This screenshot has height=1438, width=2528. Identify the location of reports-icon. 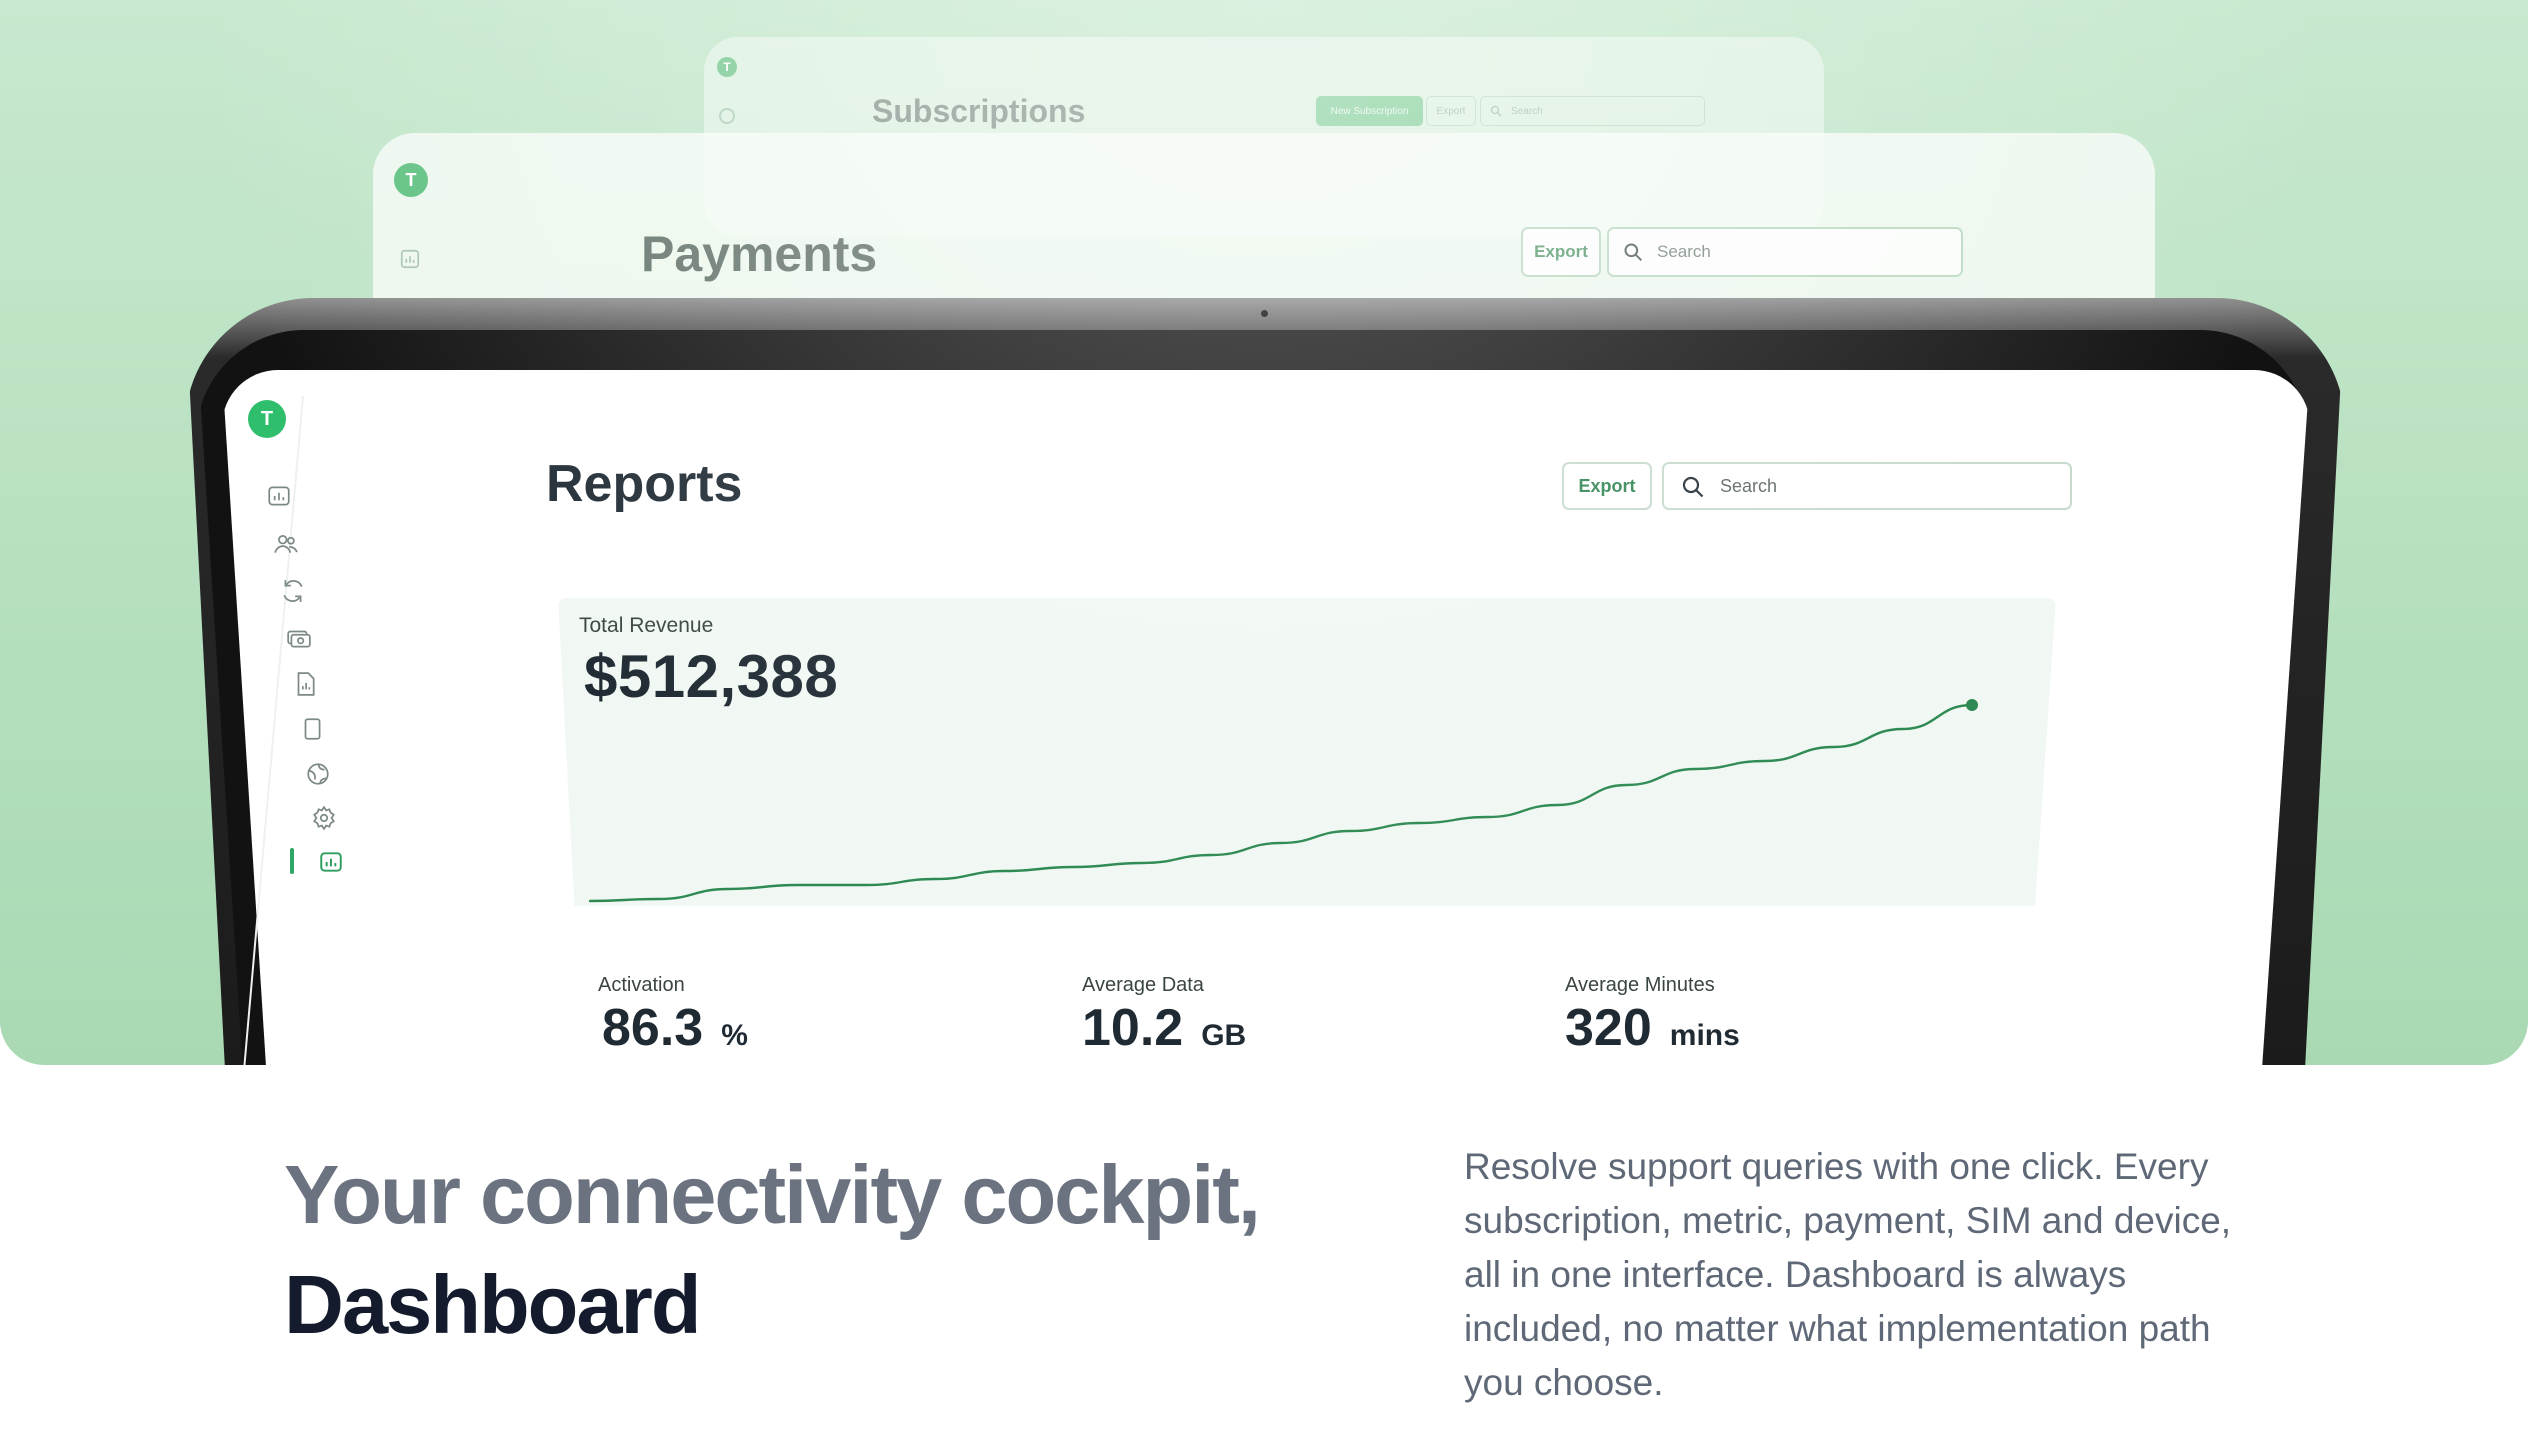
(331, 862).